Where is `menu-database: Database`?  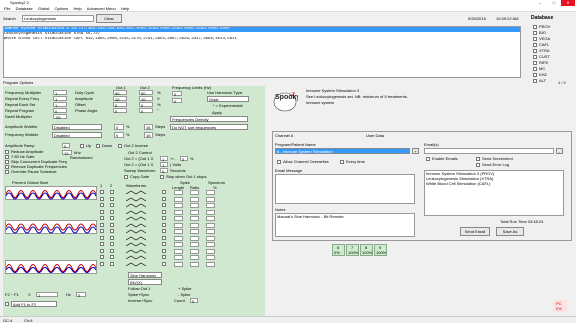
menu-database: Database is located at coordinates (24, 9).